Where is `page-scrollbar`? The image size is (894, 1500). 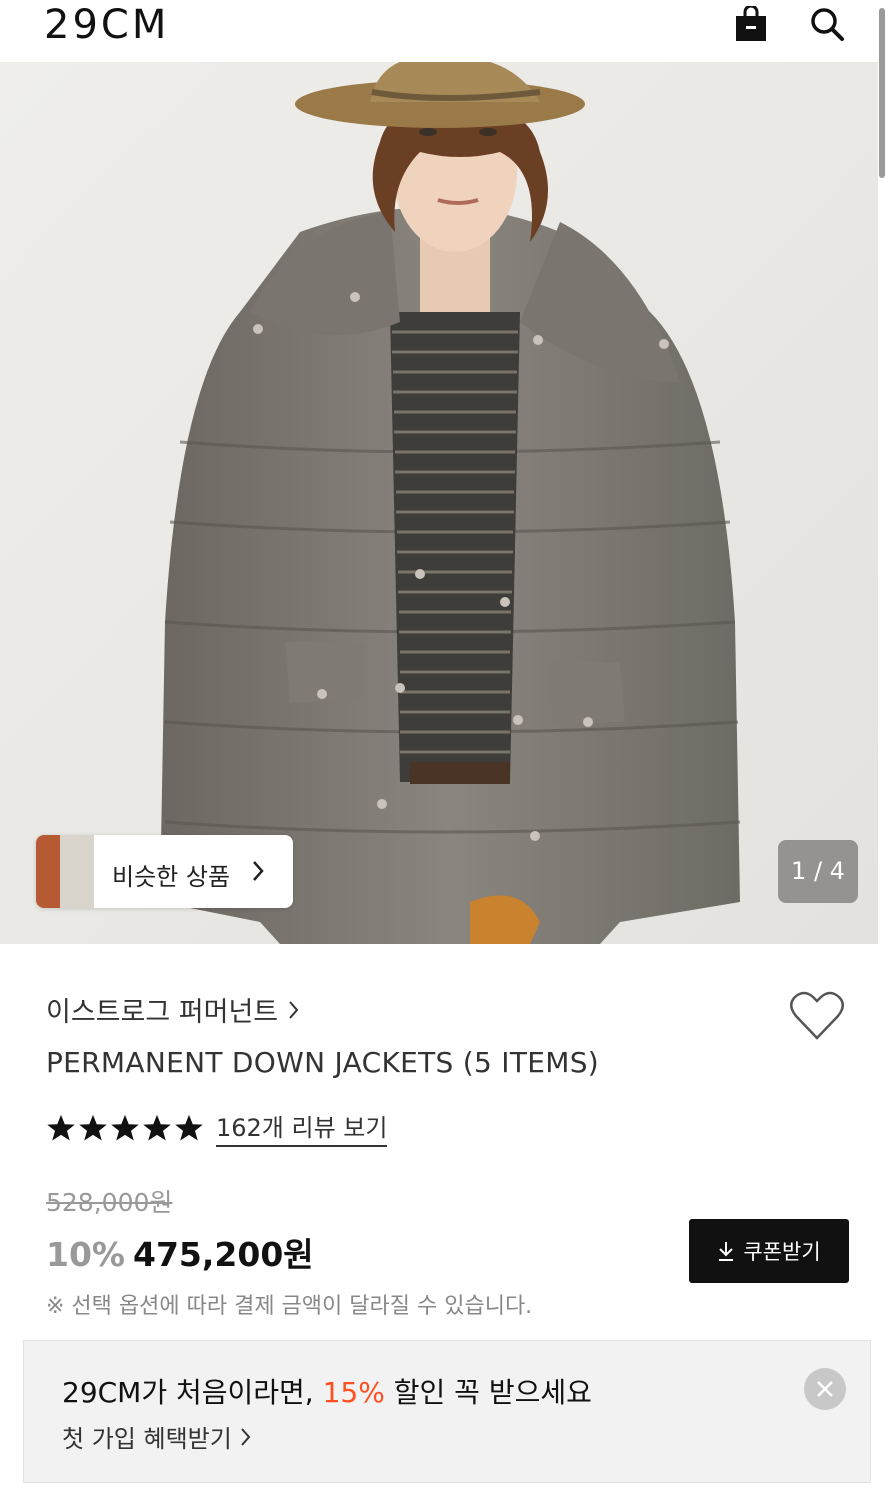 page-scrollbar is located at coordinates (882, 93).